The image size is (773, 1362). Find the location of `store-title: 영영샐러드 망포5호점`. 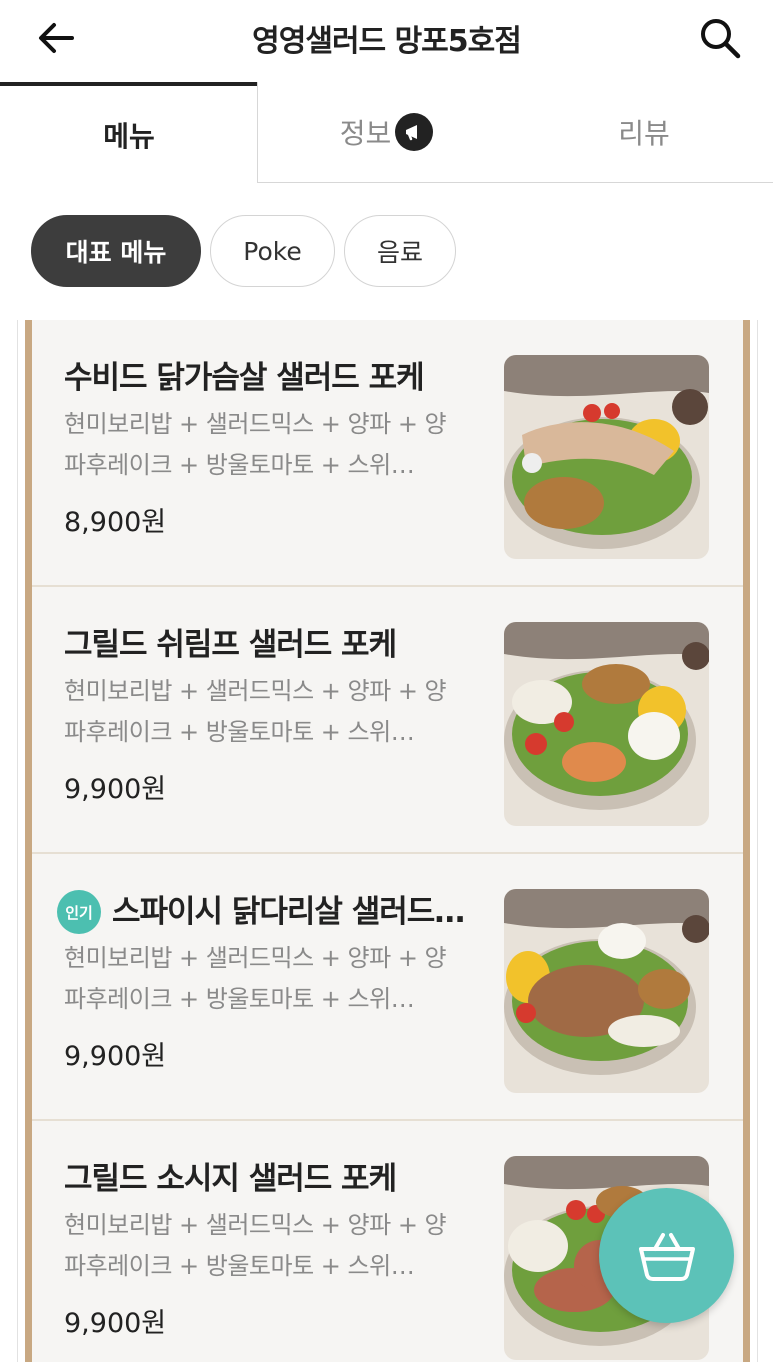

store-title: 영영샐러드 망포5호점 is located at coordinates (387, 41).